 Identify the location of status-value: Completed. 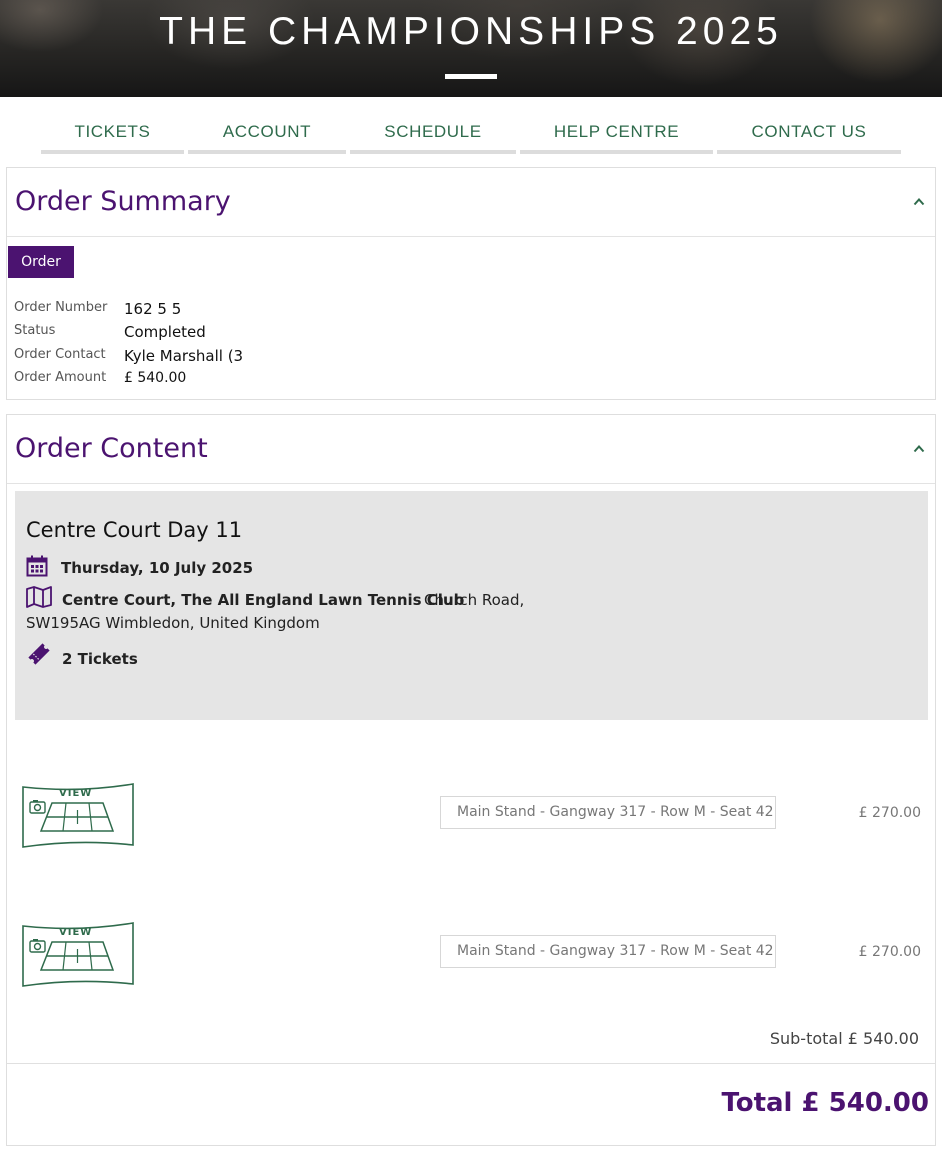
(165, 332).